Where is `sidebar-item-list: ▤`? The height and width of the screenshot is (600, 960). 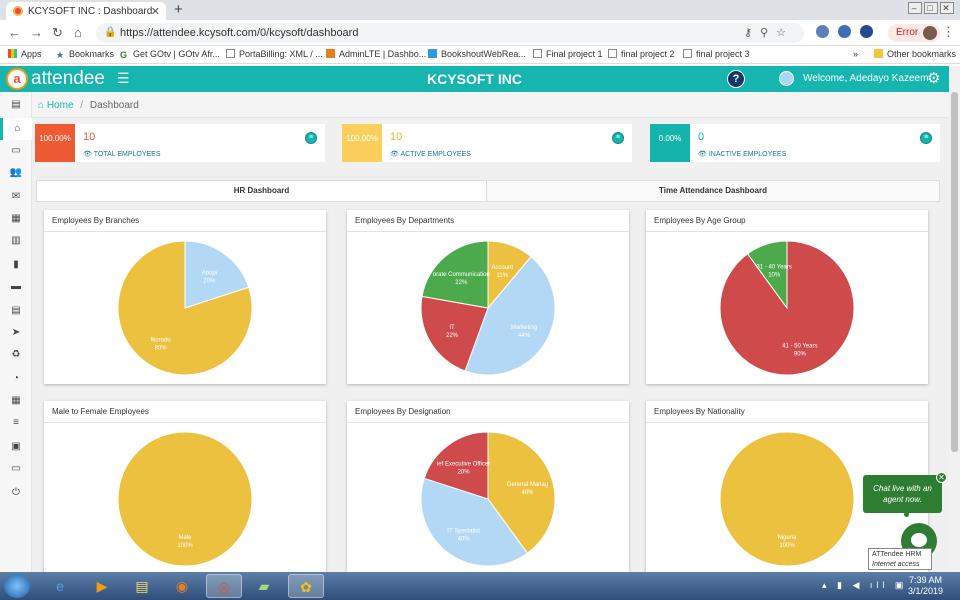 sidebar-item-list: ▤ is located at coordinates (16, 105).